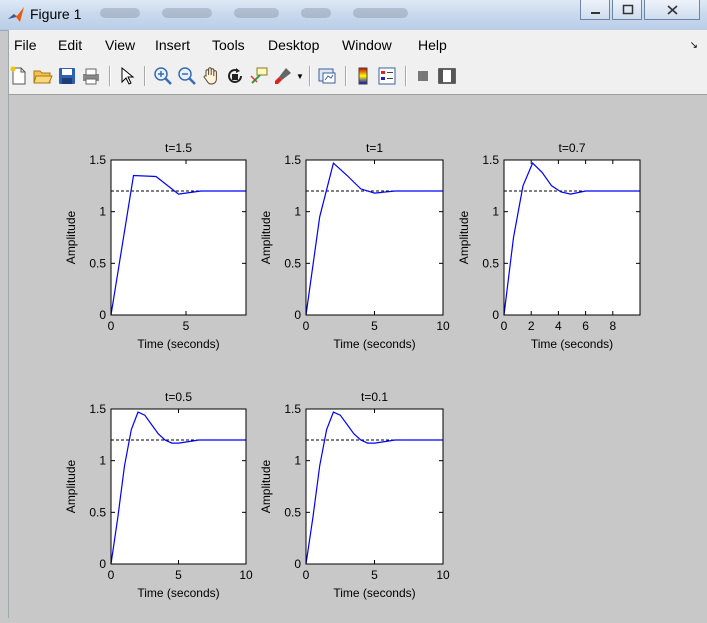  What do you see at coordinates (25, 45) in the screenshot?
I see `menu-file: File` at bounding box center [25, 45].